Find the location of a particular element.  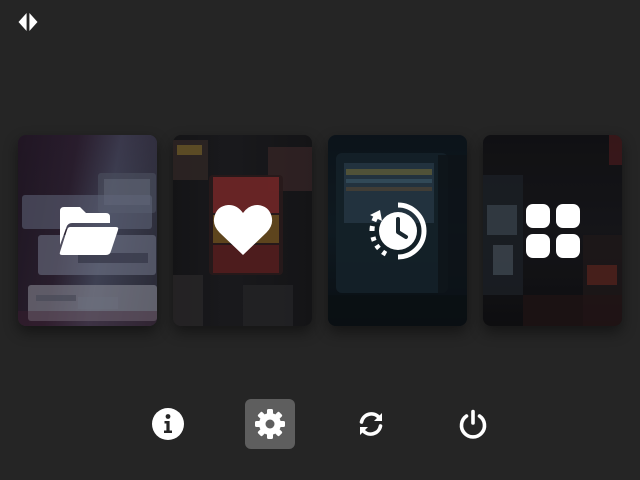

heart-icon is located at coordinates (243, 231).